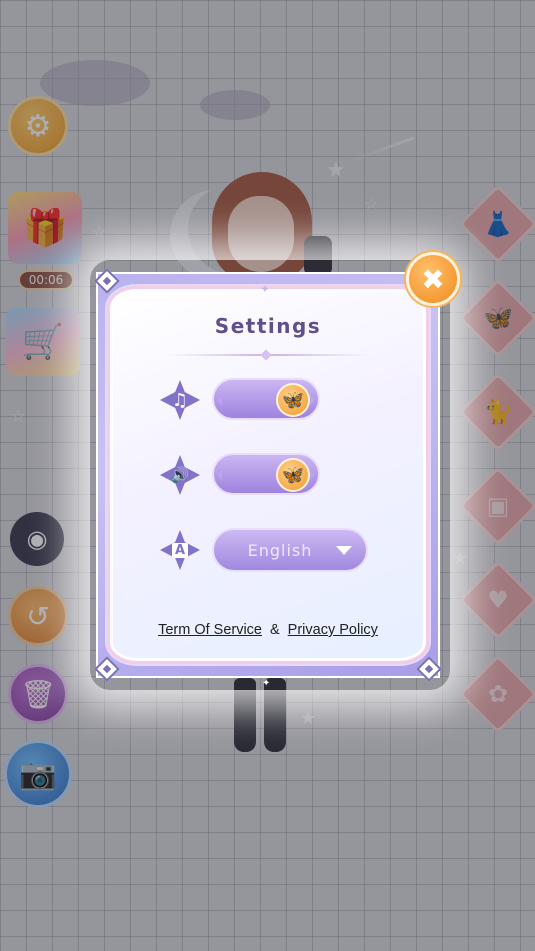 The height and width of the screenshot is (951, 535). I want to click on music-setting-icon: ♫, so click(180, 400).